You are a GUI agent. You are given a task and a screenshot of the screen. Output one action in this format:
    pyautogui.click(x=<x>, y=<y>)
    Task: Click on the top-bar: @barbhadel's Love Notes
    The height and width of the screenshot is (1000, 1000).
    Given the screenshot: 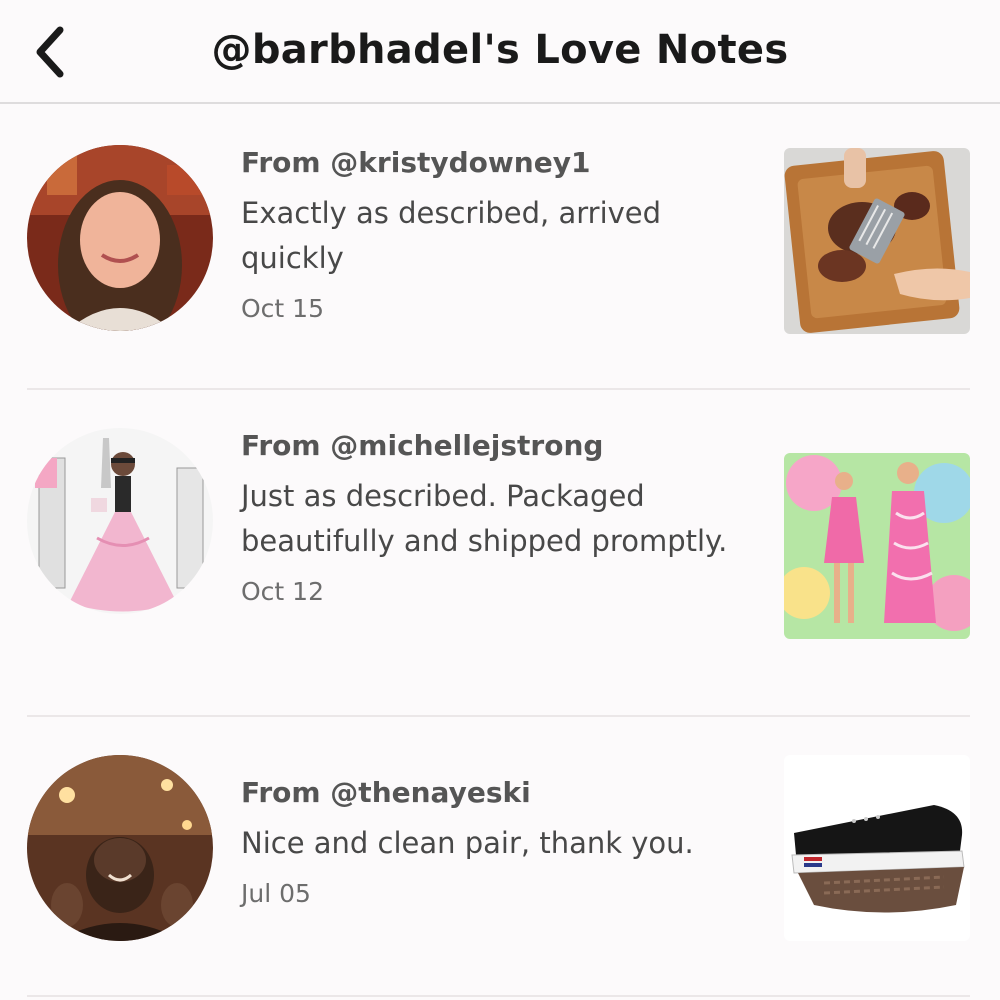 What is the action you would take?
    pyautogui.click(x=500, y=52)
    